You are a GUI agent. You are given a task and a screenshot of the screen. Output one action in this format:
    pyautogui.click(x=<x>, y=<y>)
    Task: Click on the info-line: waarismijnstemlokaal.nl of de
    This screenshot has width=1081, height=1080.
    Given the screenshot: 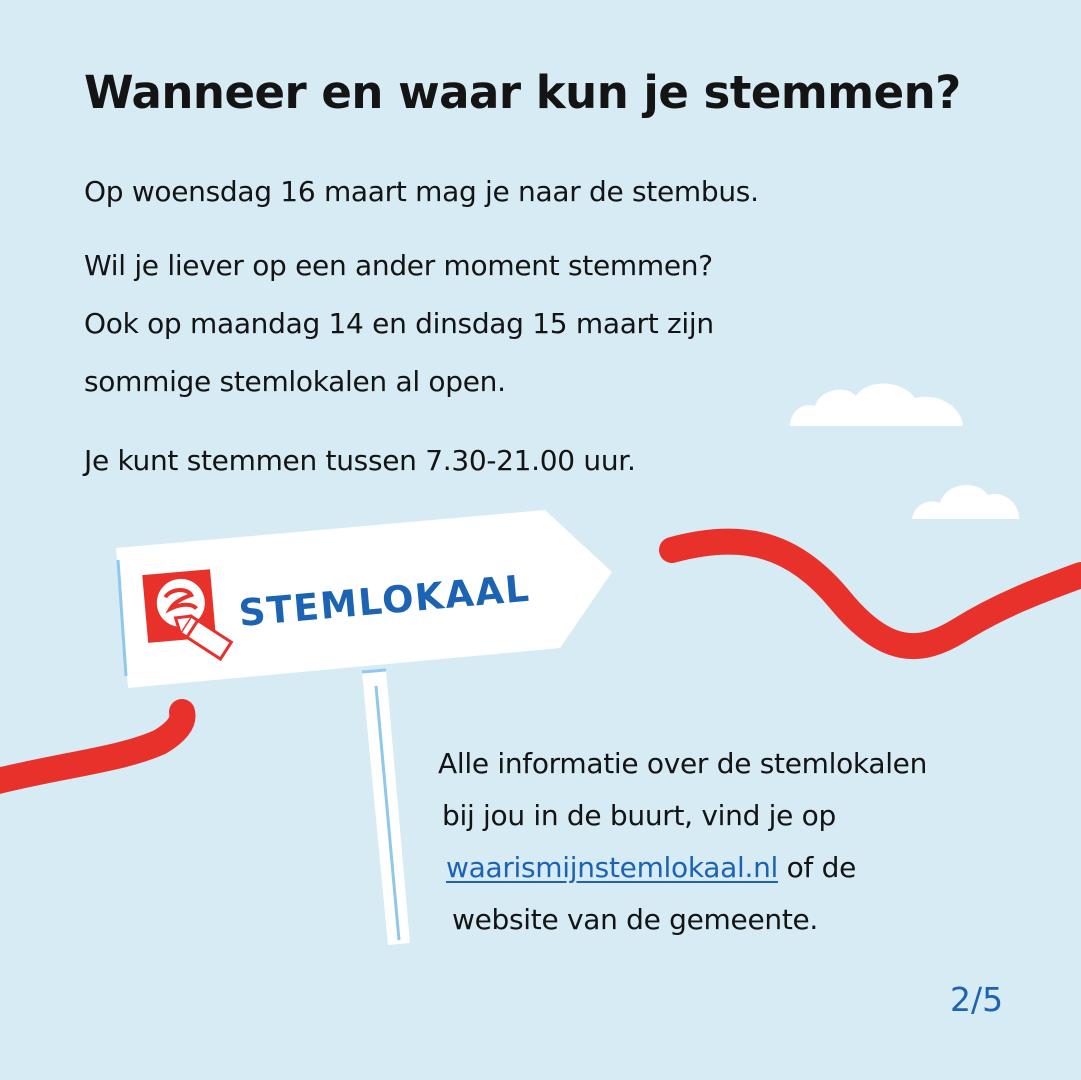 What is the action you would take?
    pyautogui.click(x=682, y=868)
    